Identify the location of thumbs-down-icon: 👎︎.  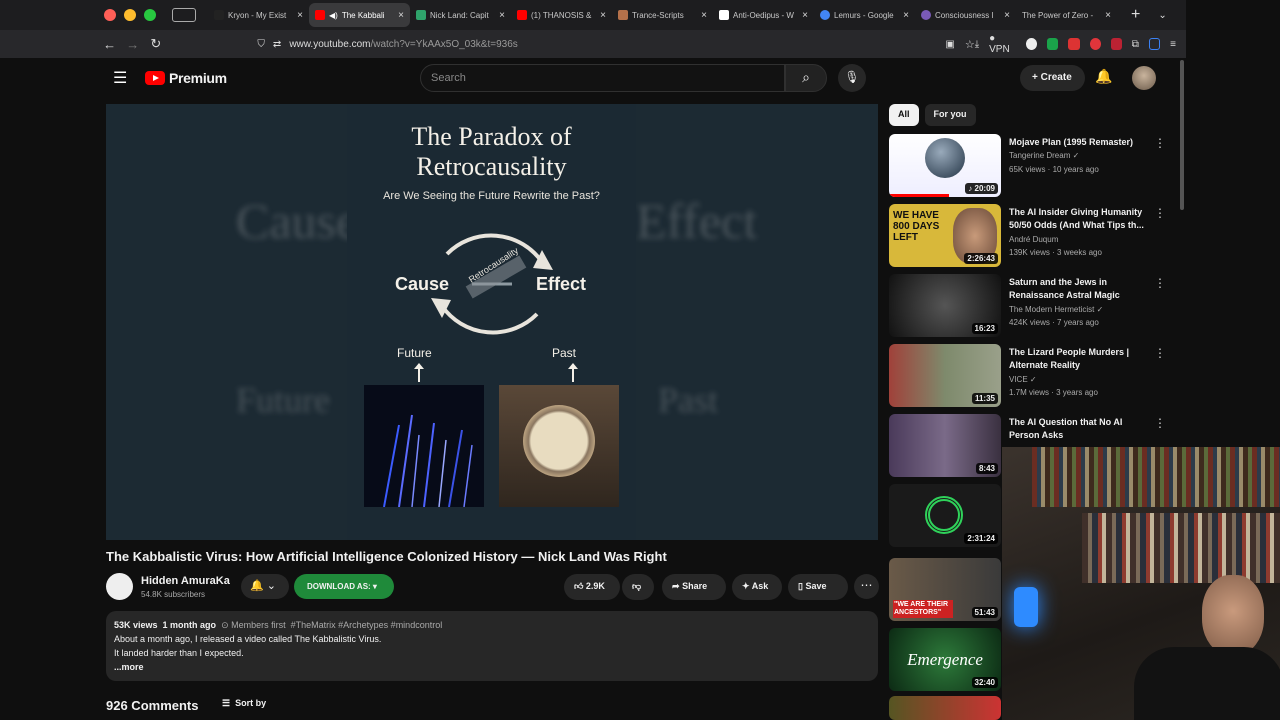
(637, 586).